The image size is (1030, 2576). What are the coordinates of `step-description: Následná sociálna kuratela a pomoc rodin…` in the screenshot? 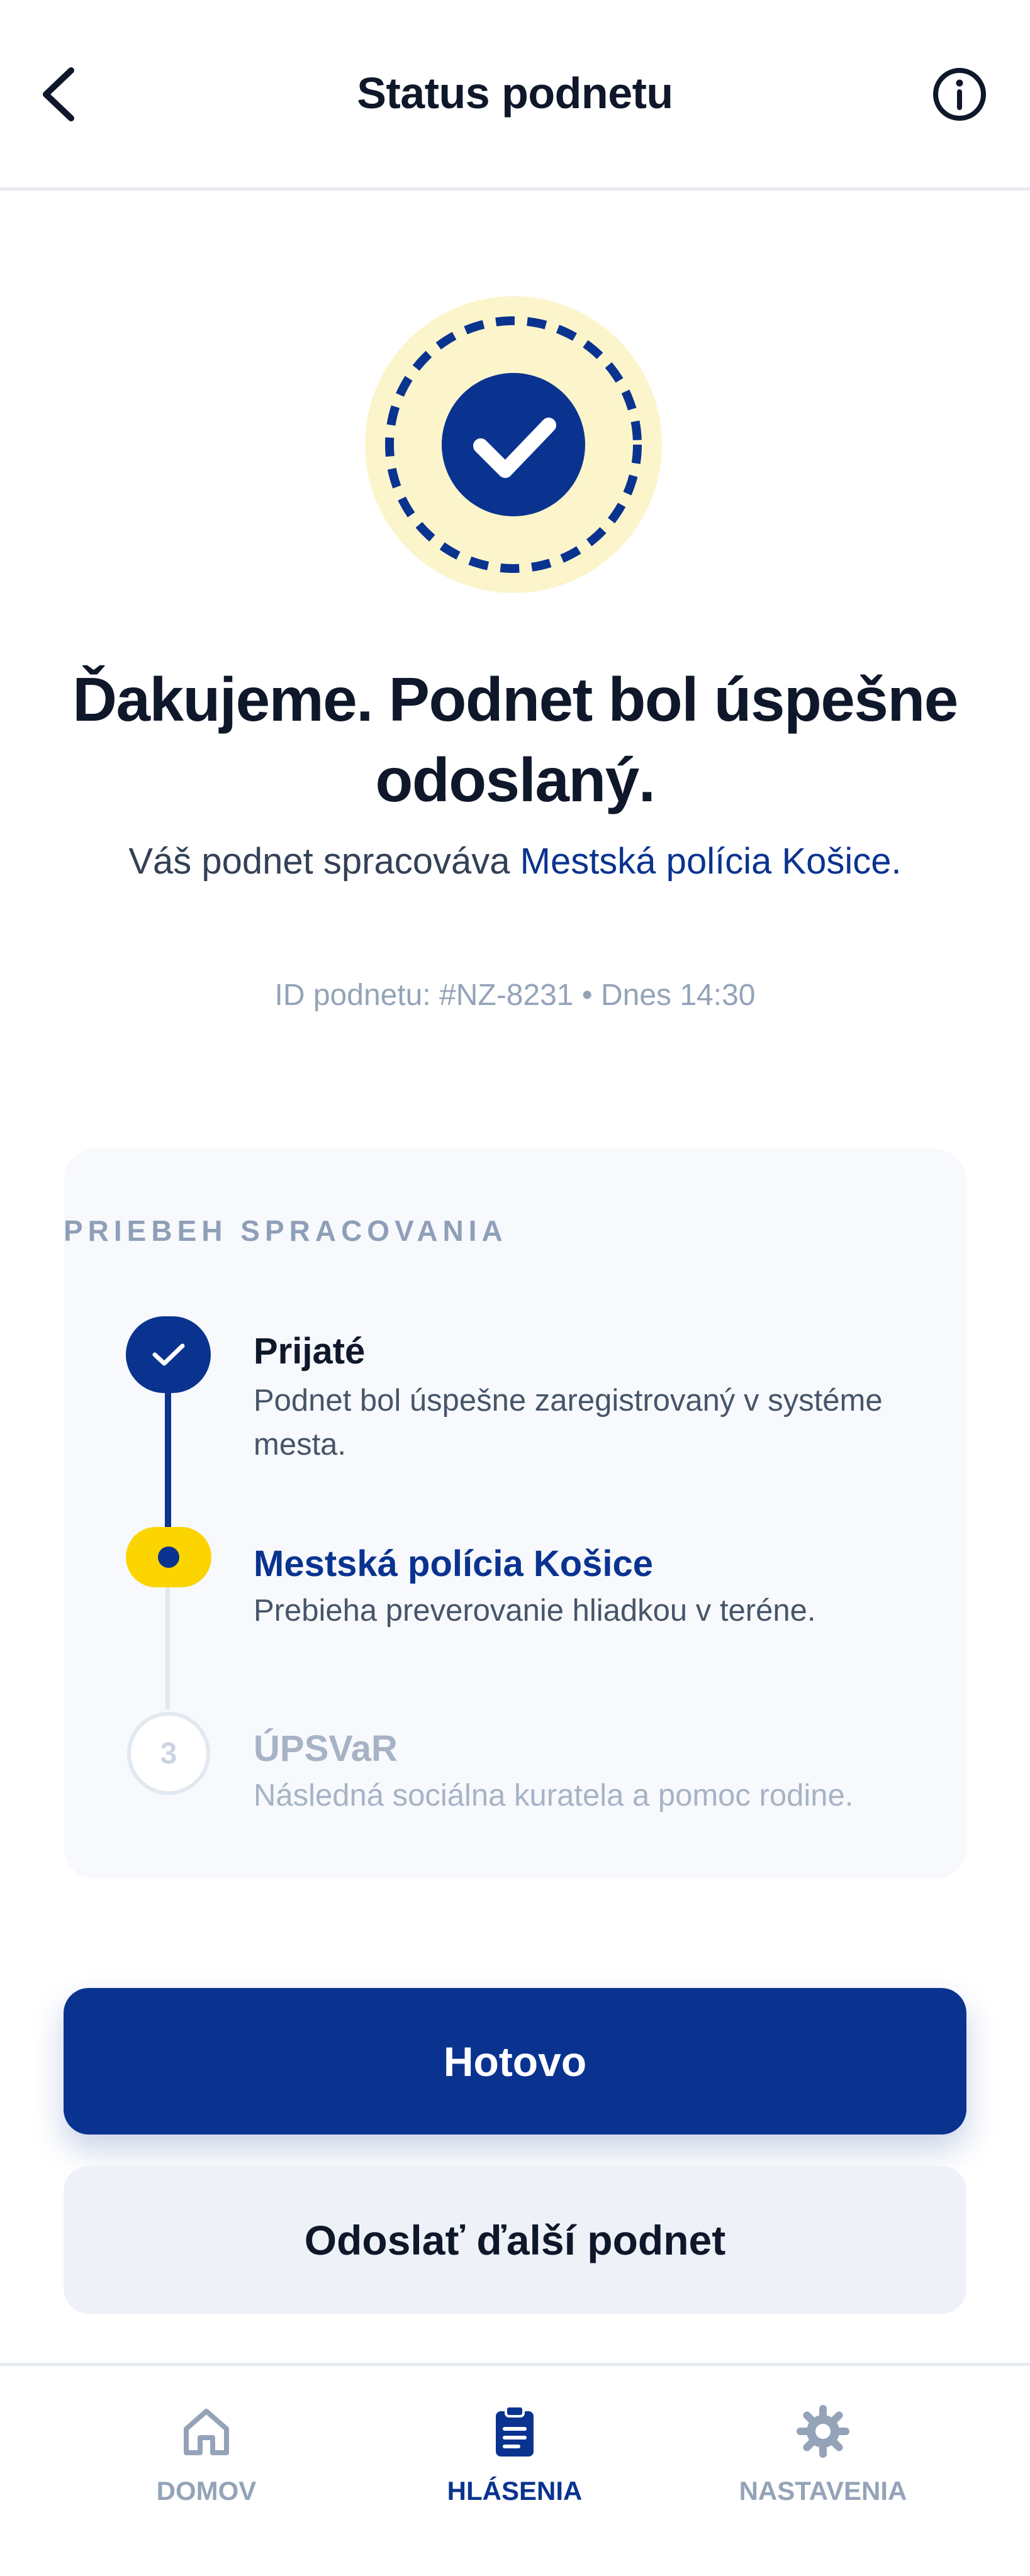 It's located at (554, 1796).